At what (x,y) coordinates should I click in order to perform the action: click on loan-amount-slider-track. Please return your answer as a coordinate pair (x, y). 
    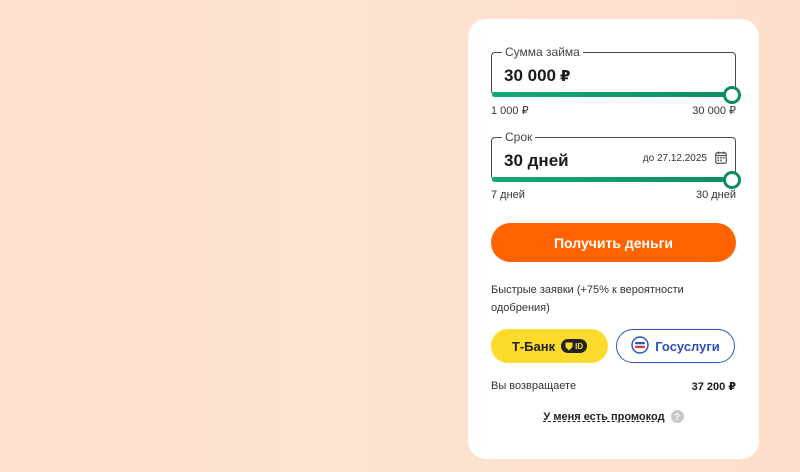
    Looking at the image, I should click on (614, 94).